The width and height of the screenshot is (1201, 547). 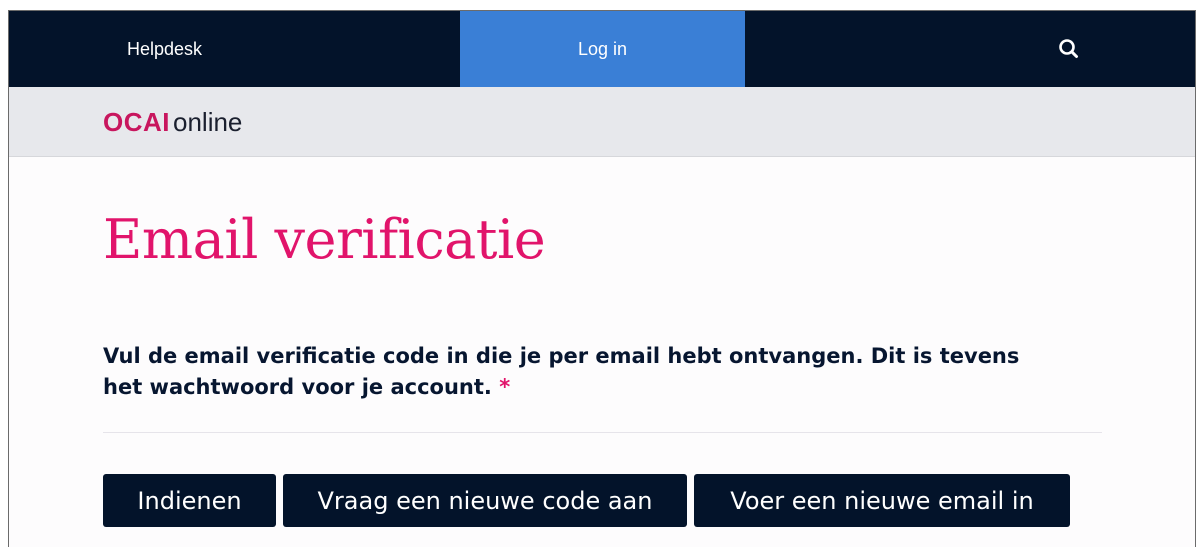 What do you see at coordinates (208, 122) in the screenshot?
I see `logo-light-text: online` at bounding box center [208, 122].